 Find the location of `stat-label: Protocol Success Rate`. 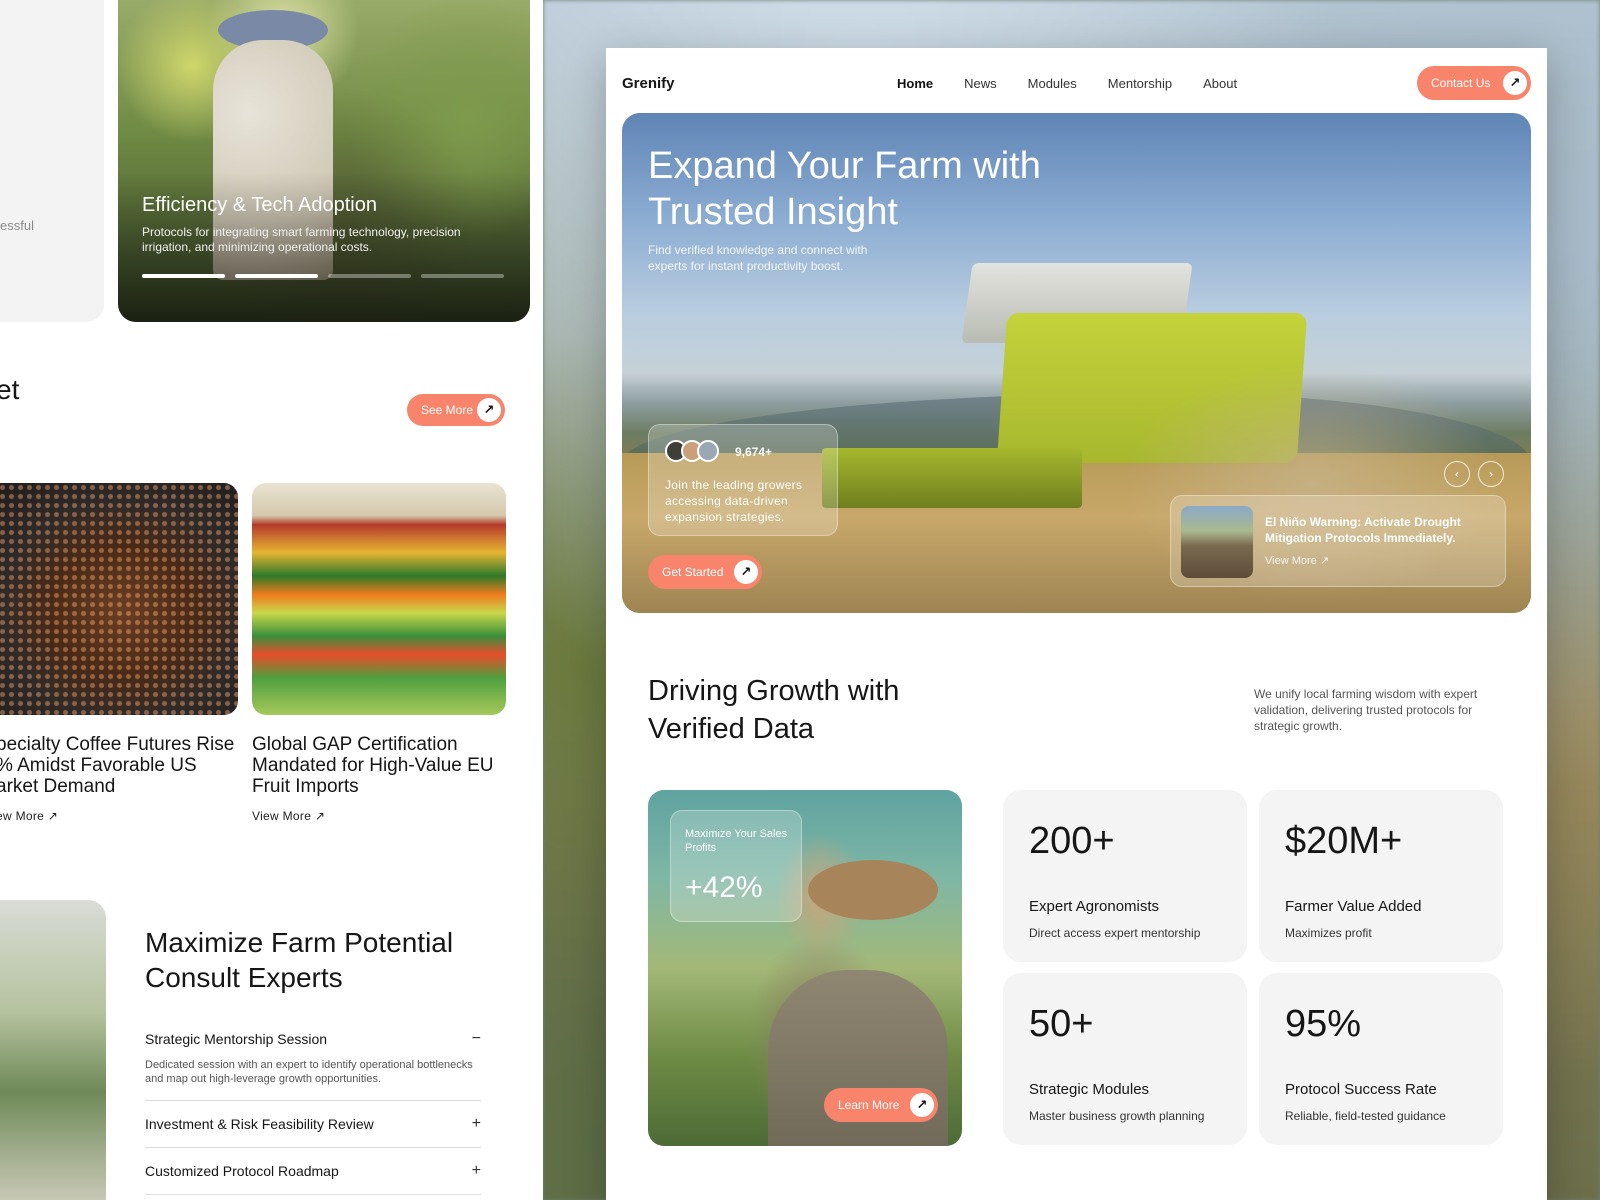

stat-label: Protocol Success Rate is located at coordinates (1361, 1089).